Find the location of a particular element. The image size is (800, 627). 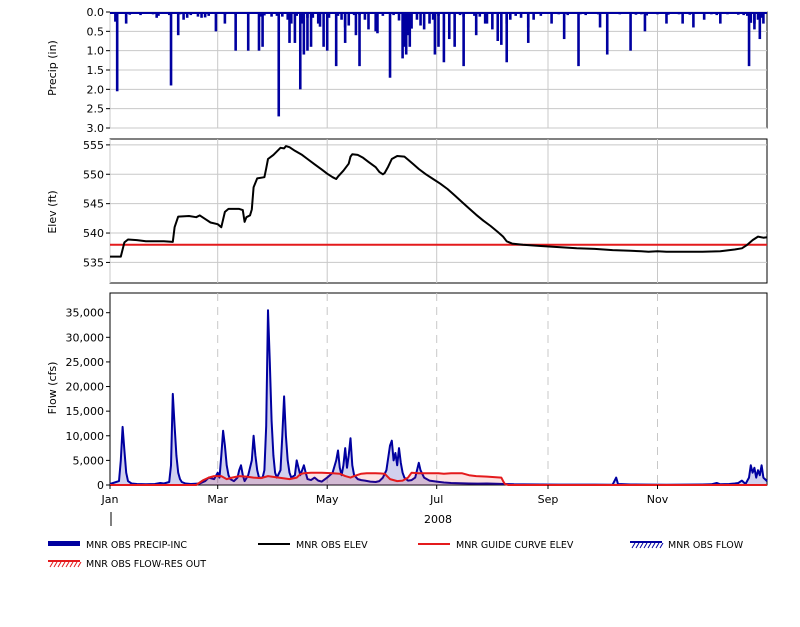

flow-xtick-label: Mar is located at coordinates (217, 499).